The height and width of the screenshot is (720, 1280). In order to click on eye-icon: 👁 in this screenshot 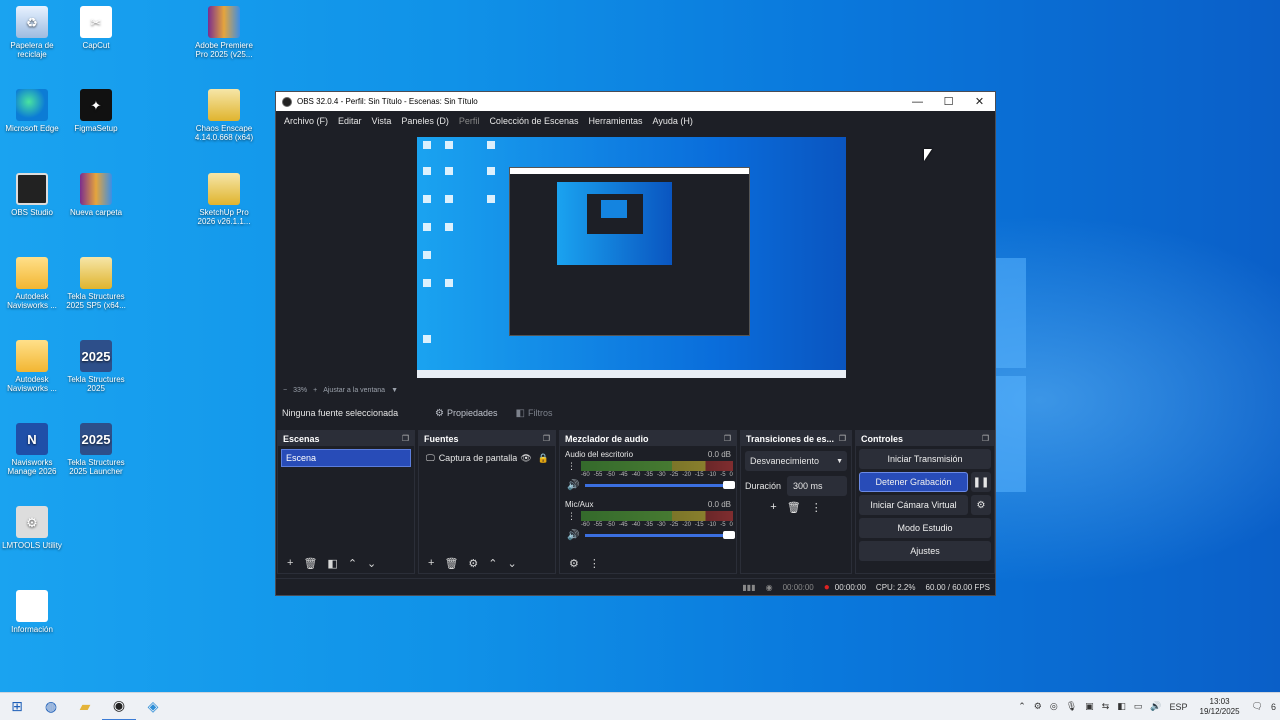, I will do `click(525, 458)`.